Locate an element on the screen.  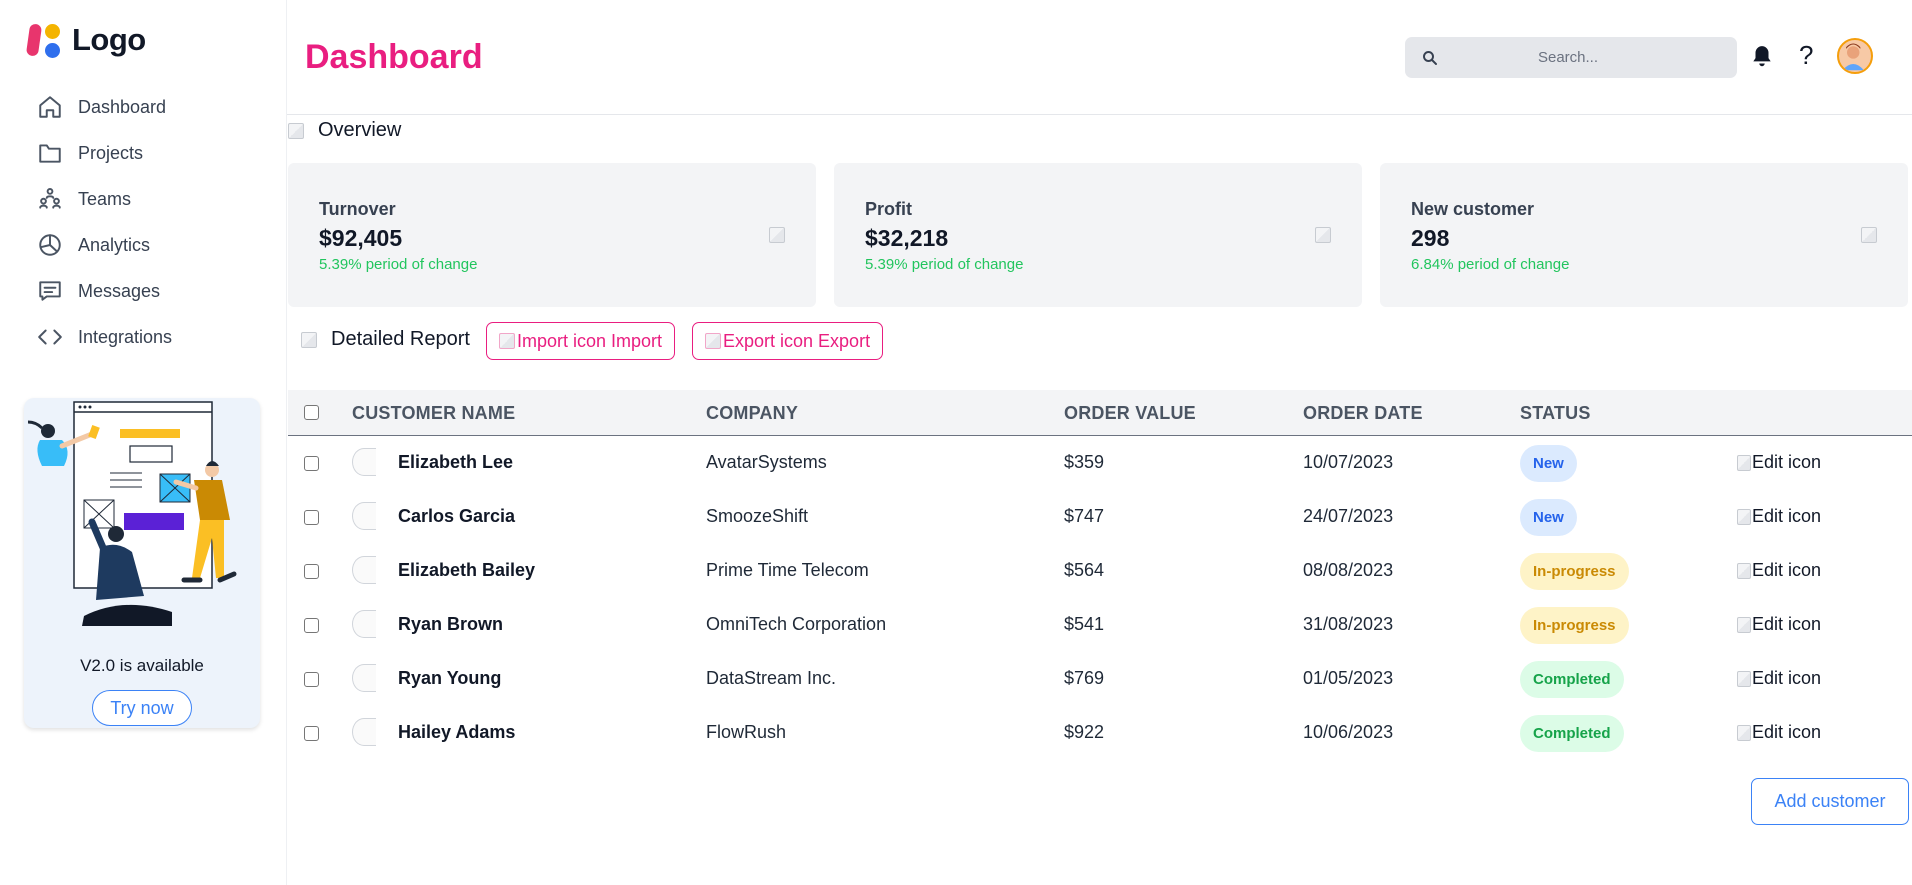
search-input is located at coordinates (1588, 57).